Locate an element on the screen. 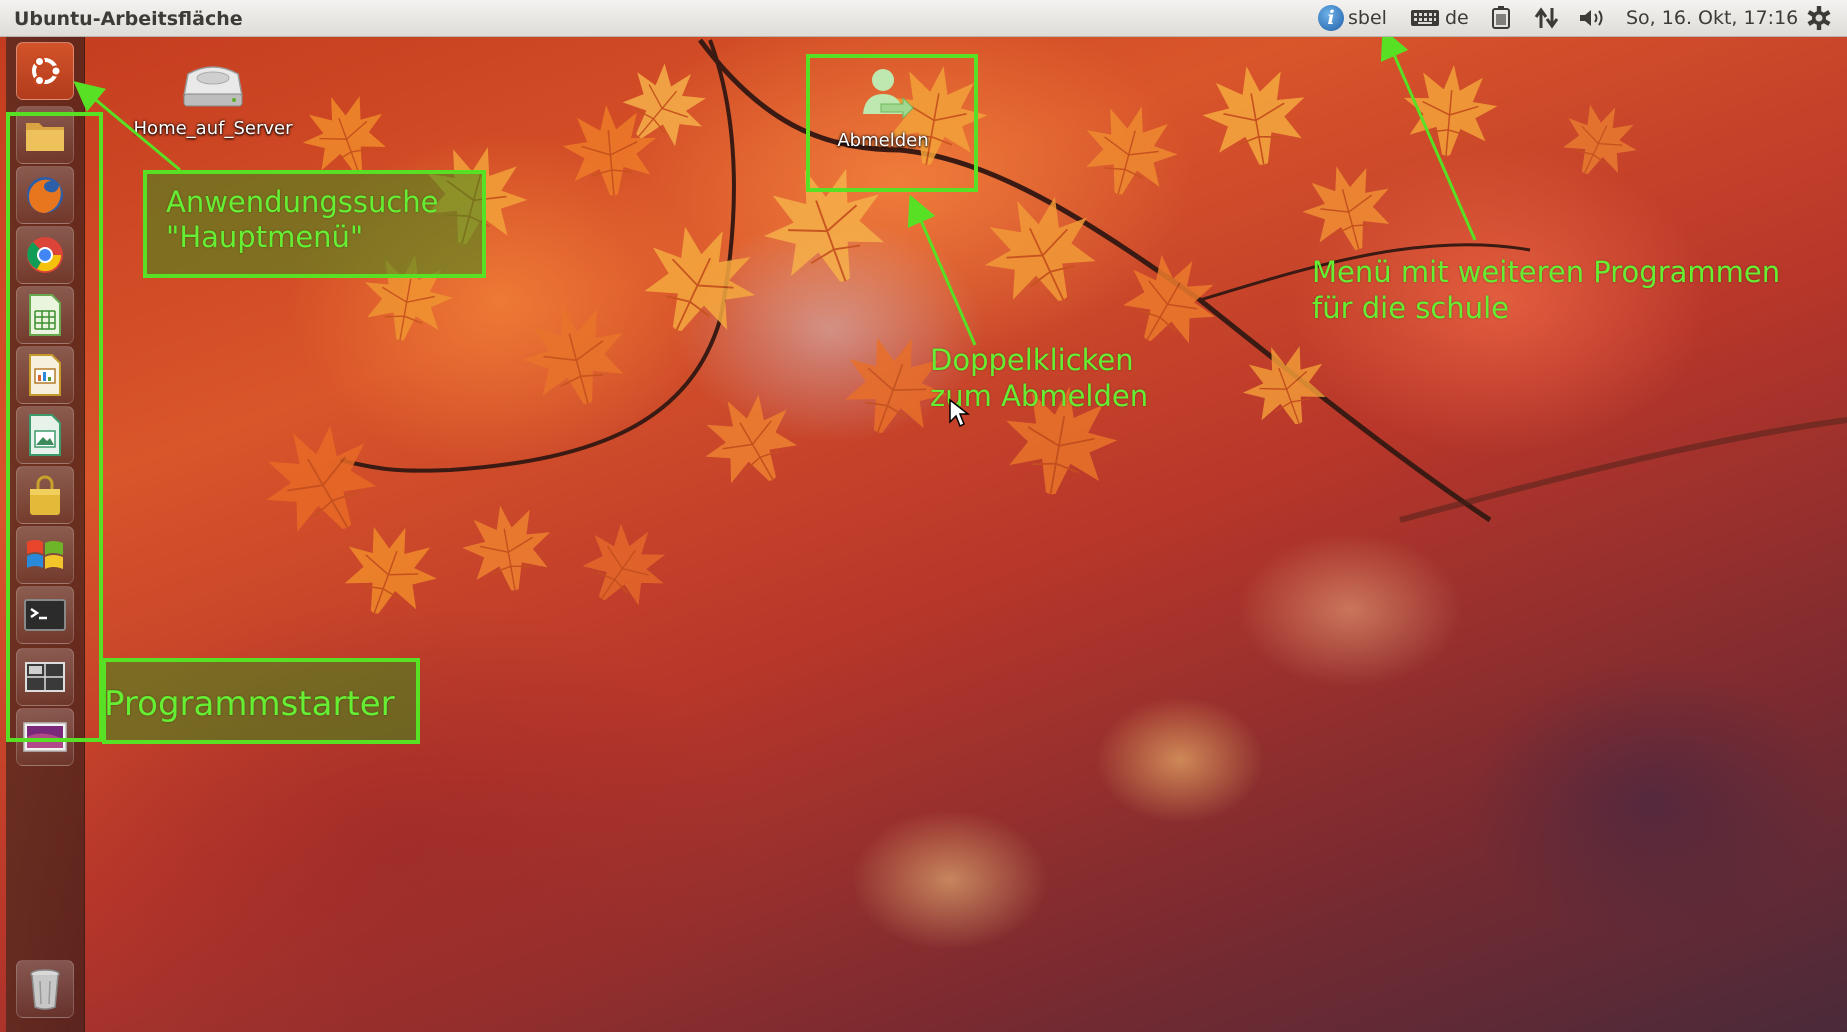 This screenshot has width=1847, height=1032. menu-annotation-line1: Menü mit weiteren Programmen is located at coordinates (1546, 272).